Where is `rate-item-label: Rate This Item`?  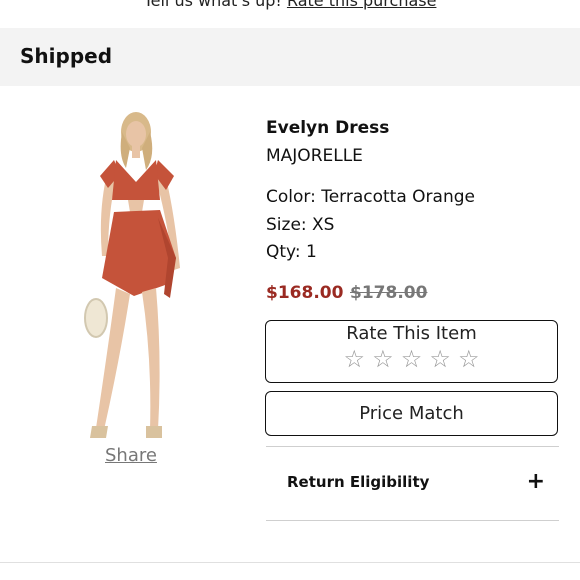 rate-item-label: Rate This Item is located at coordinates (411, 333).